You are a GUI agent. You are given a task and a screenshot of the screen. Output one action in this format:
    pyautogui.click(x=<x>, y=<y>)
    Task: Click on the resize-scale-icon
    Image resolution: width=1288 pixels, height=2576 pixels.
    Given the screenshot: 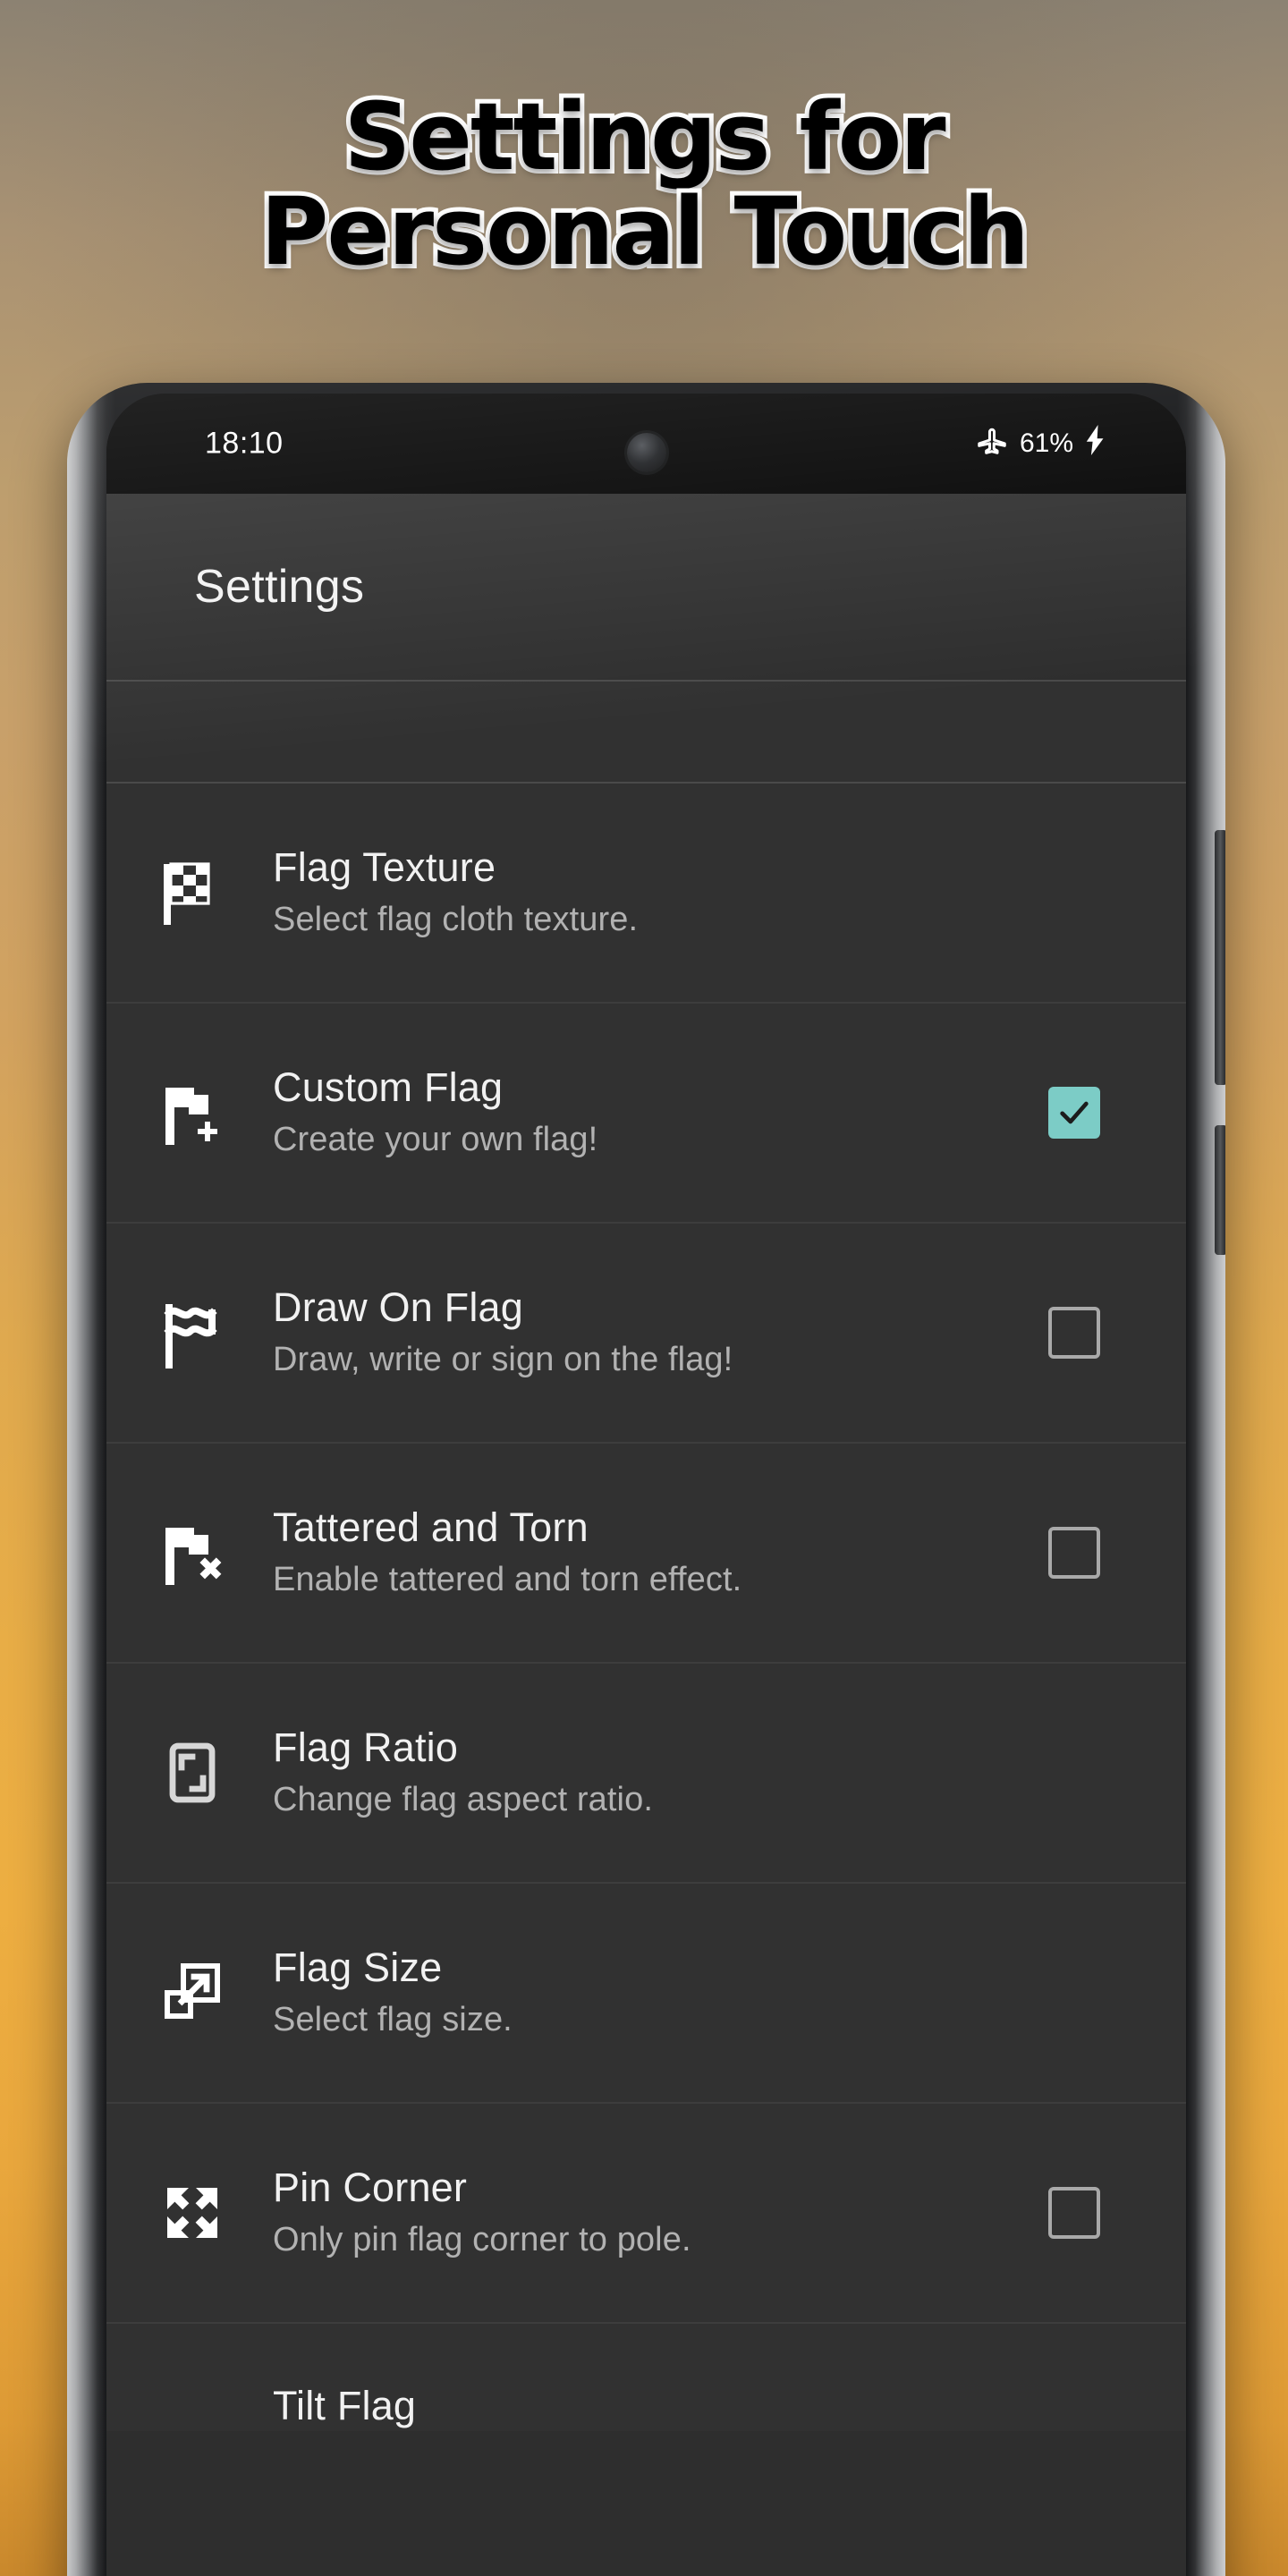 What is the action you would take?
    pyautogui.click(x=192, y=1993)
    